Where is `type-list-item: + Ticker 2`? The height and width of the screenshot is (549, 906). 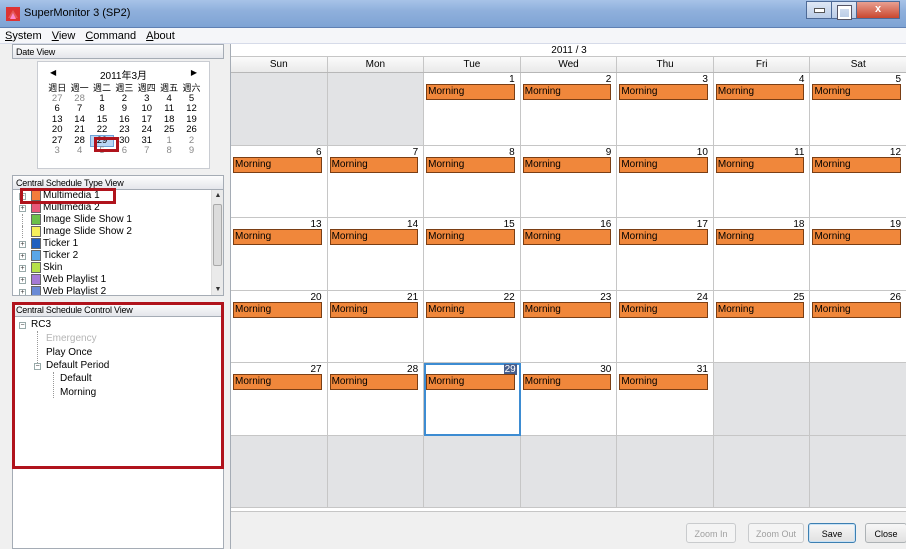 type-list-item: + Ticker 2 is located at coordinates (118, 256).